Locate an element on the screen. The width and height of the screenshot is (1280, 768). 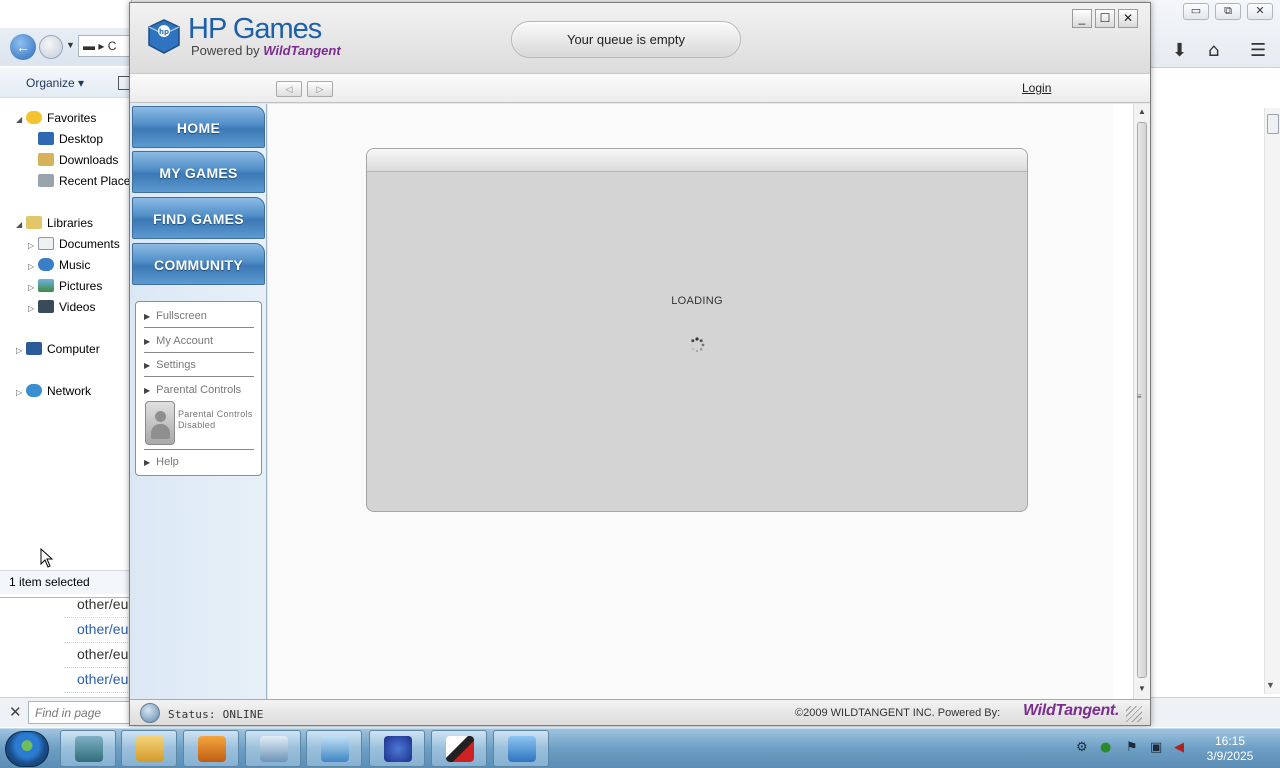
tree-item-favorites: ◢ Favorites is located at coordinates (56, 118).